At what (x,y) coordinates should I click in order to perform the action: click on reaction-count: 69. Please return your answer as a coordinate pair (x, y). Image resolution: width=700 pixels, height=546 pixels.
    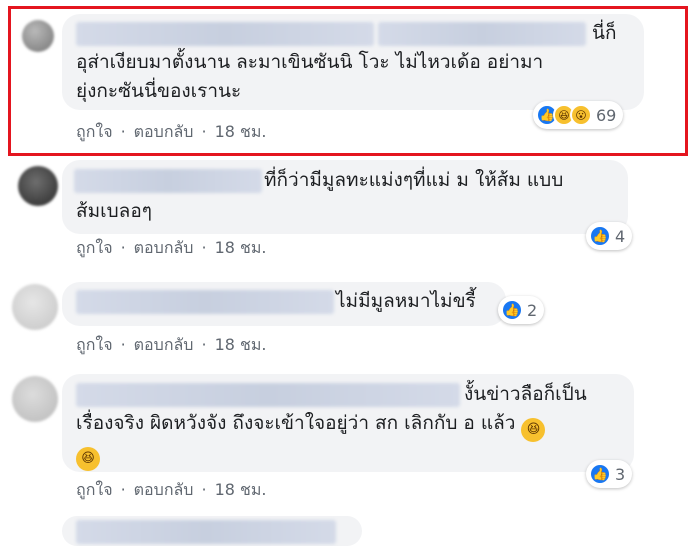
    Looking at the image, I should click on (606, 115).